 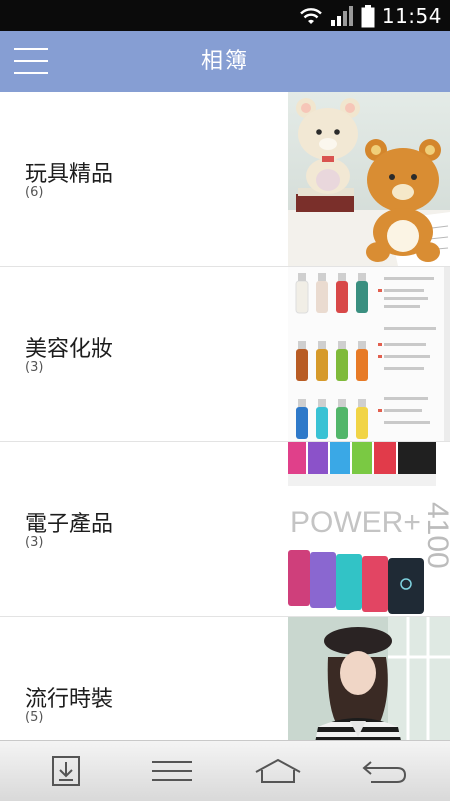 What do you see at coordinates (69, 174) in the screenshot?
I see `album-name: 玩具精品` at bounding box center [69, 174].